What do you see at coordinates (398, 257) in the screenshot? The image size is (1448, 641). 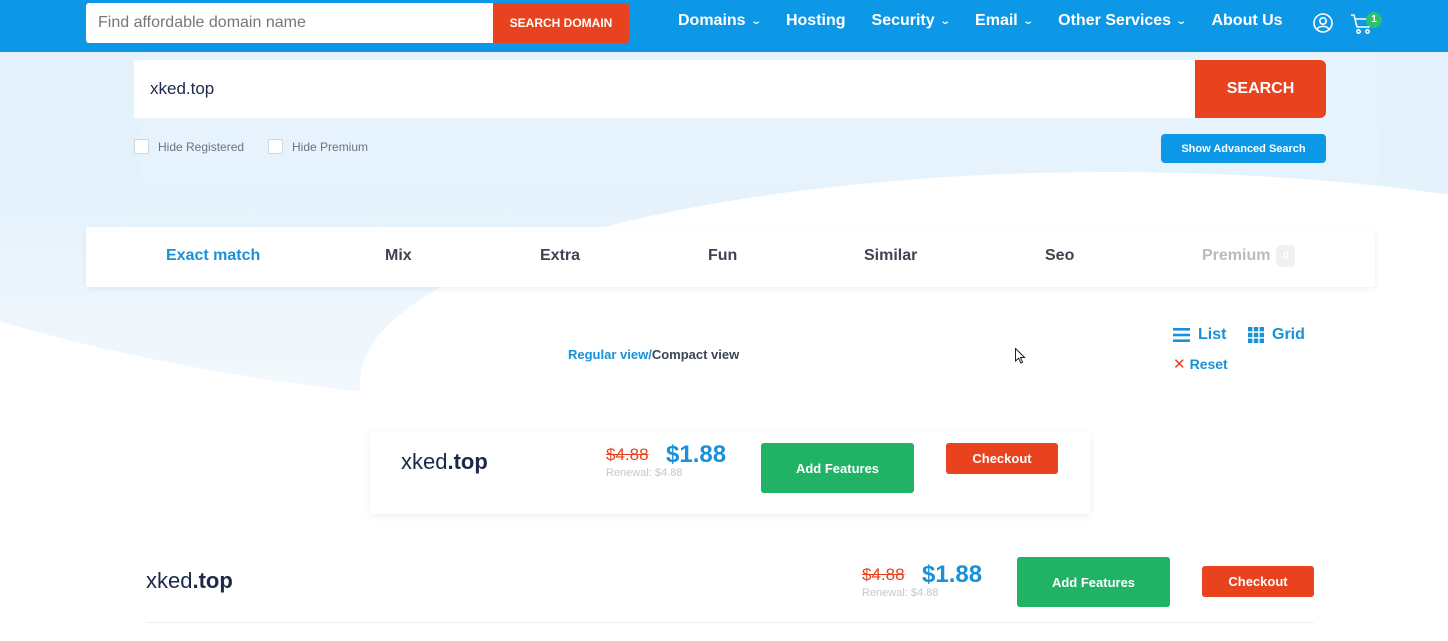 I see `tab-mix: Mix` at bounding box center [398, 257].